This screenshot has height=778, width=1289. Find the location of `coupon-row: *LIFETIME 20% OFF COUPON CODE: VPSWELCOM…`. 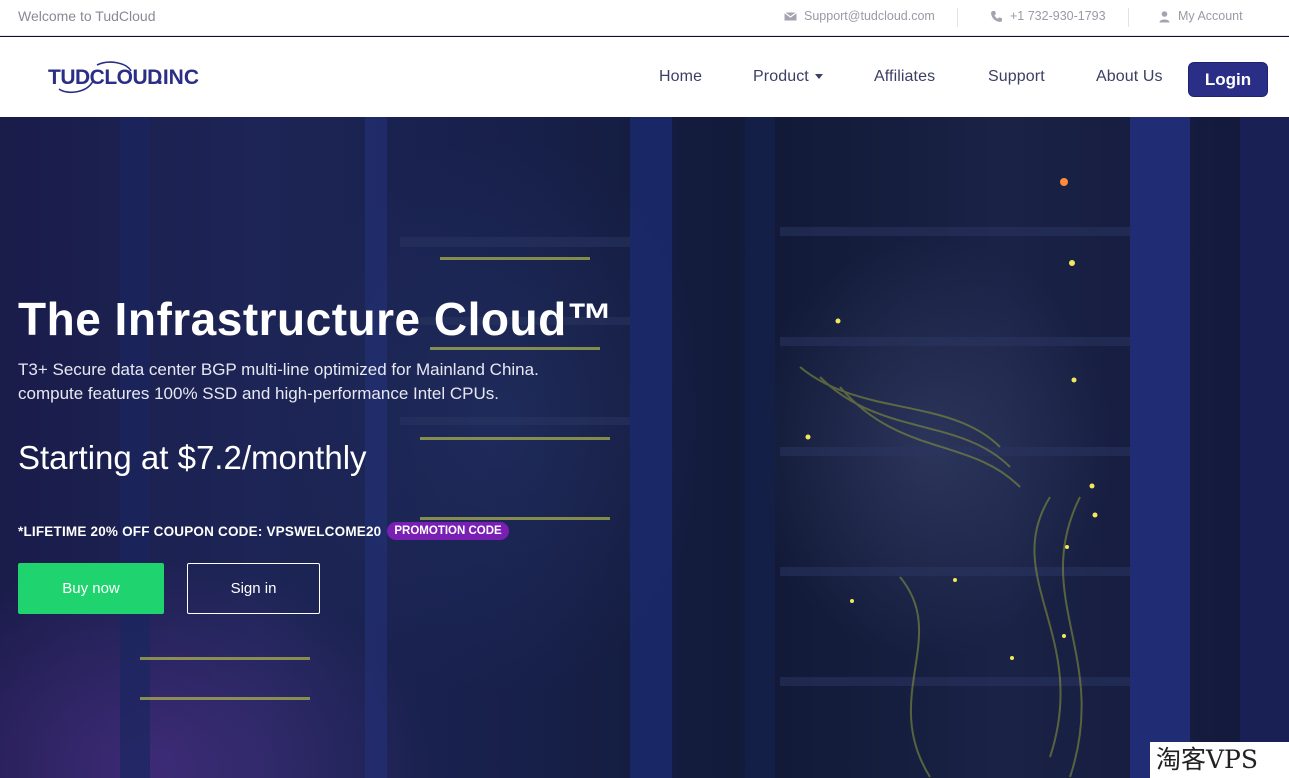

coupon-row: *LIFETIME 20% OFF COUPON CODE: VPSWELCOM… is located at coordinates (263, 531).